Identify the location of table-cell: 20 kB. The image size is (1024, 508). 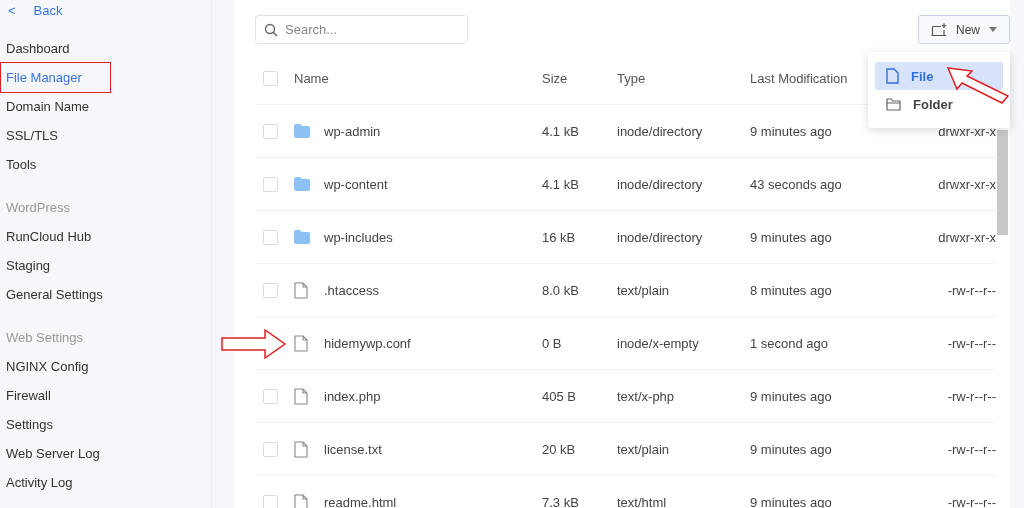
(559, 449).